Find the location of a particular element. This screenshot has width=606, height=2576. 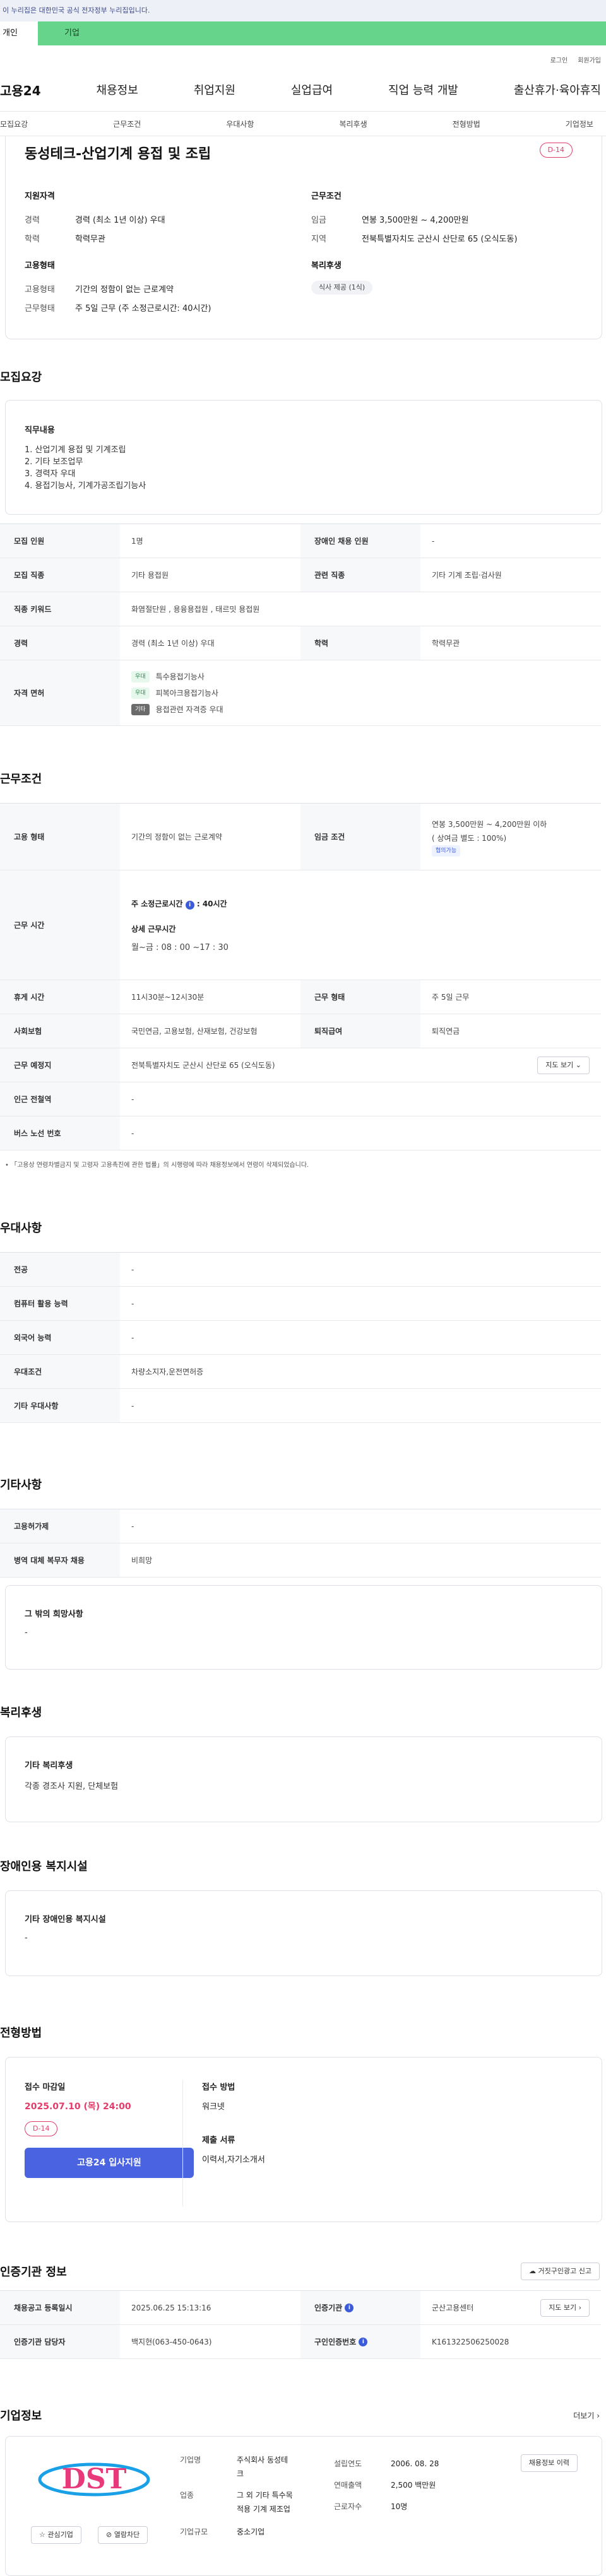

favorite-company-button: ☆ 관심기업 is located at coordinates (56, 2535).